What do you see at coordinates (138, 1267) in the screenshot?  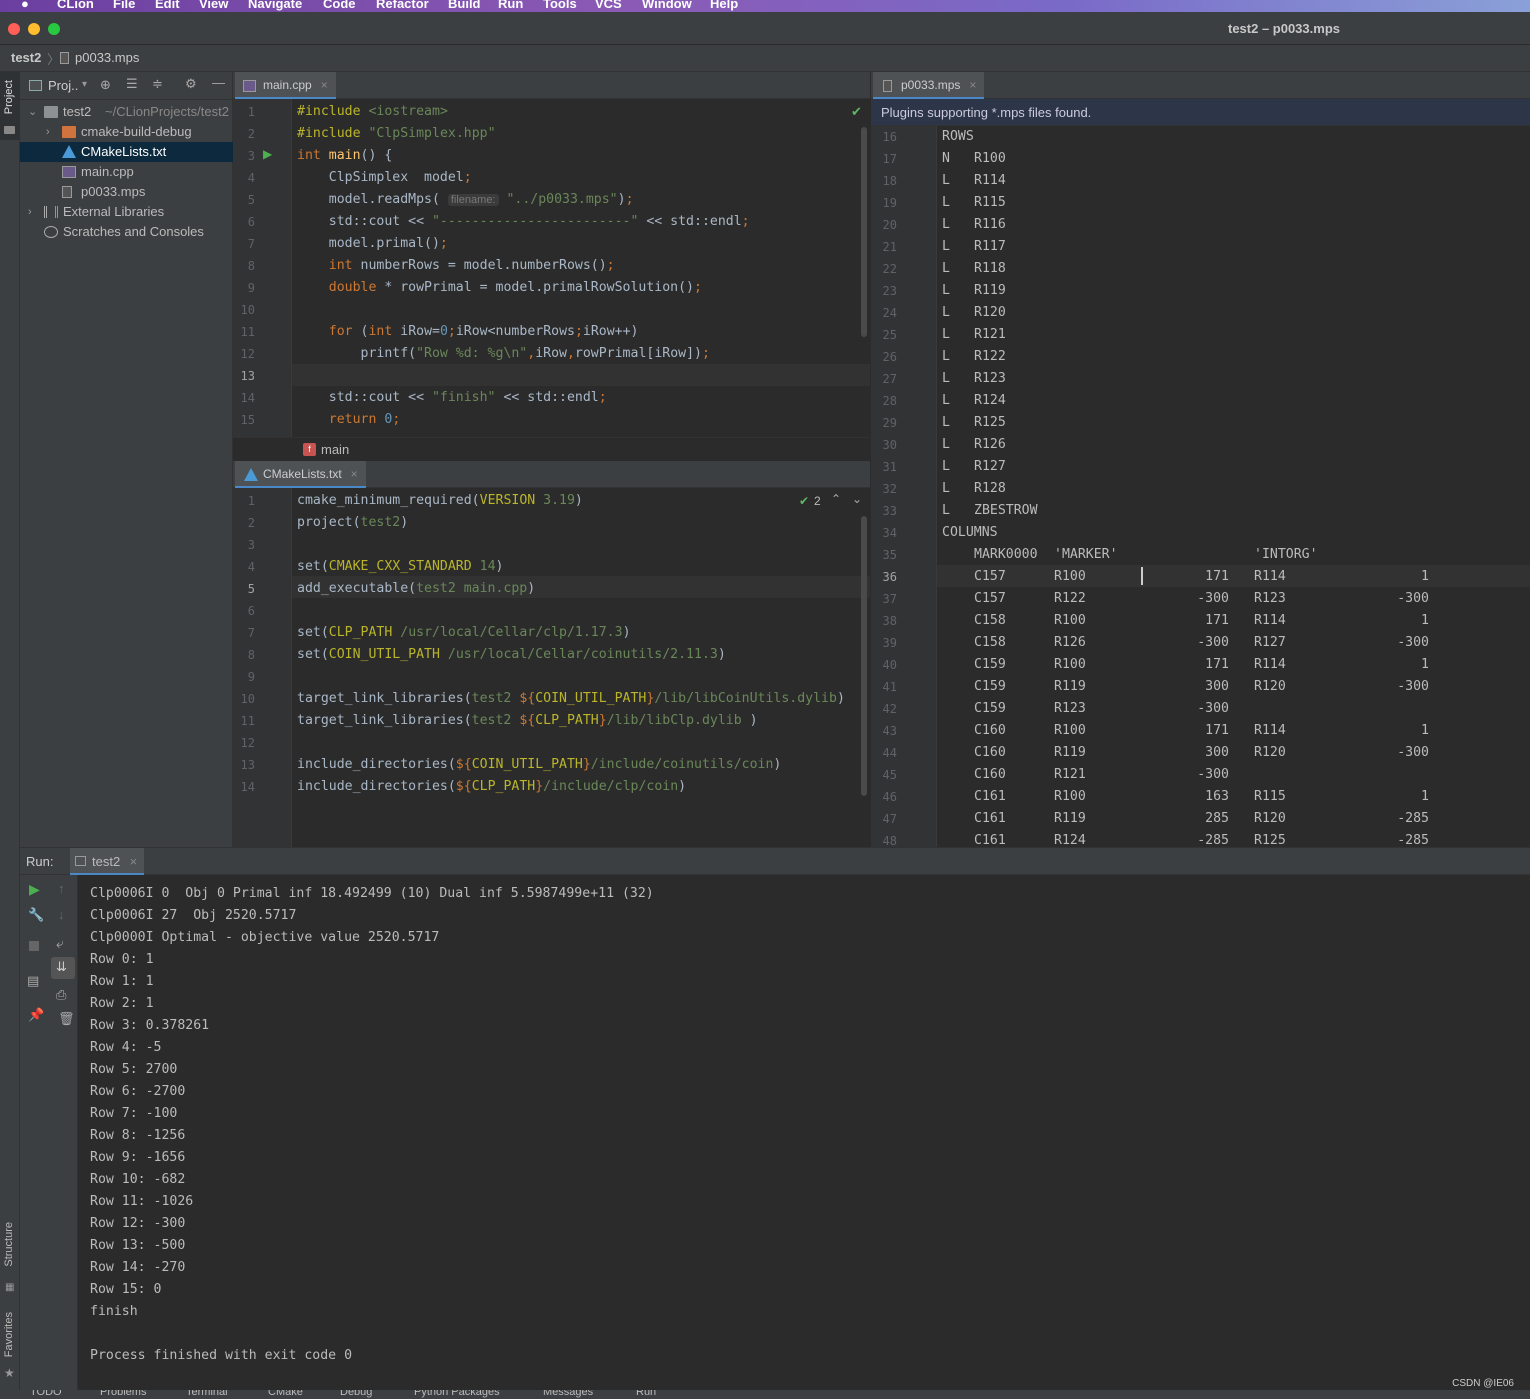 I see `console-line: Row 14: -270` at bounding box center [138, 1267].